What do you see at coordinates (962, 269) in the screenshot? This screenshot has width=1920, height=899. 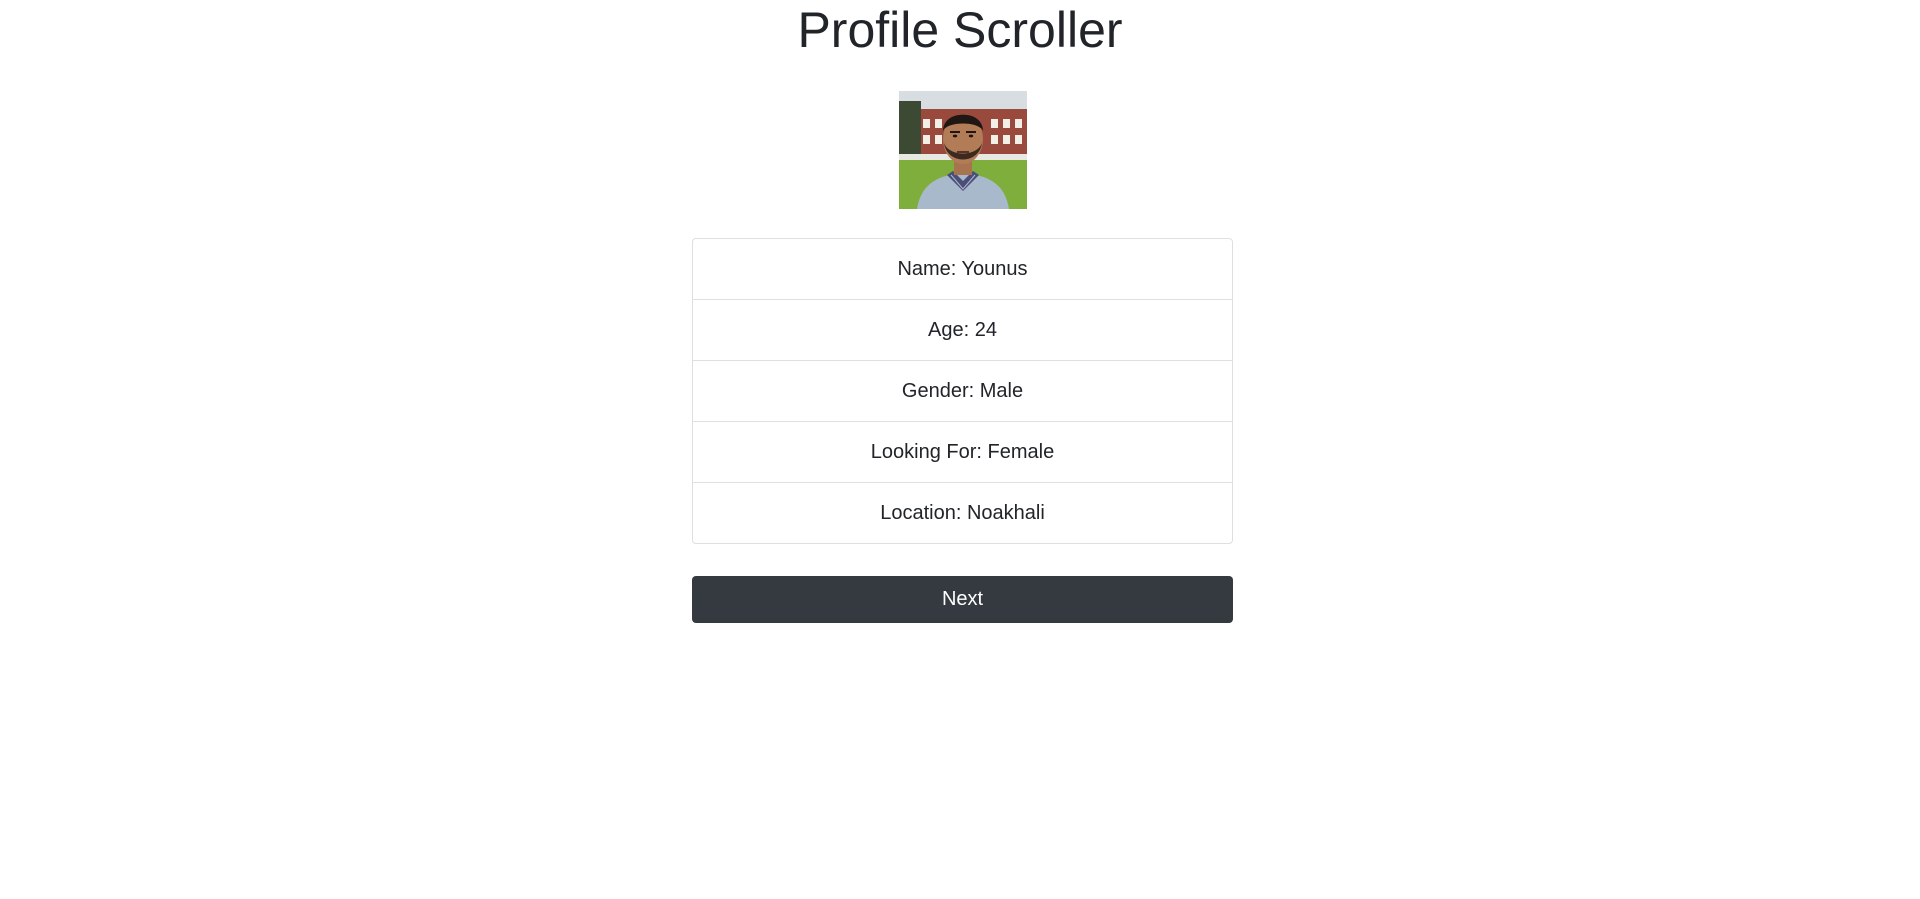 I see `profile-name: Name: Younus` at bounding box center [962, 269].